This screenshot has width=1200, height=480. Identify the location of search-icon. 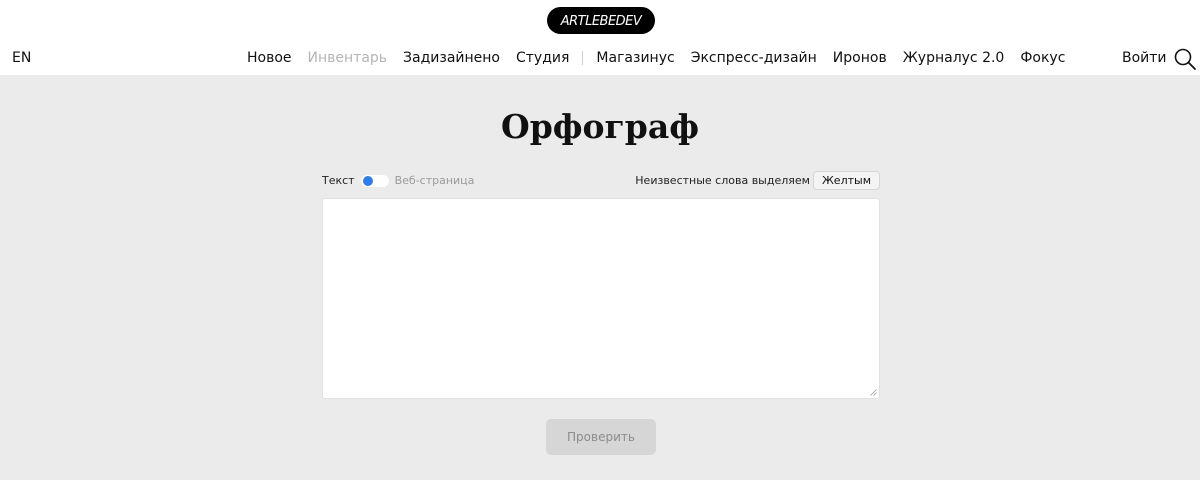
(1185, 59).